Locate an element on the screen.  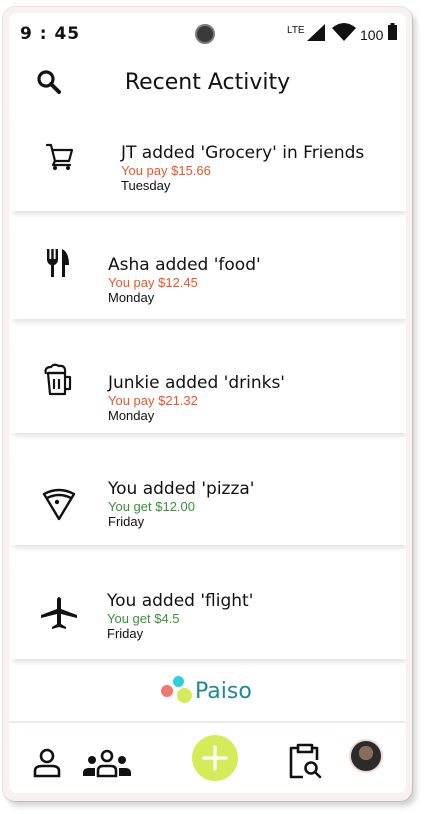
clipboard-search-icon is located at coordinates (305, 762).